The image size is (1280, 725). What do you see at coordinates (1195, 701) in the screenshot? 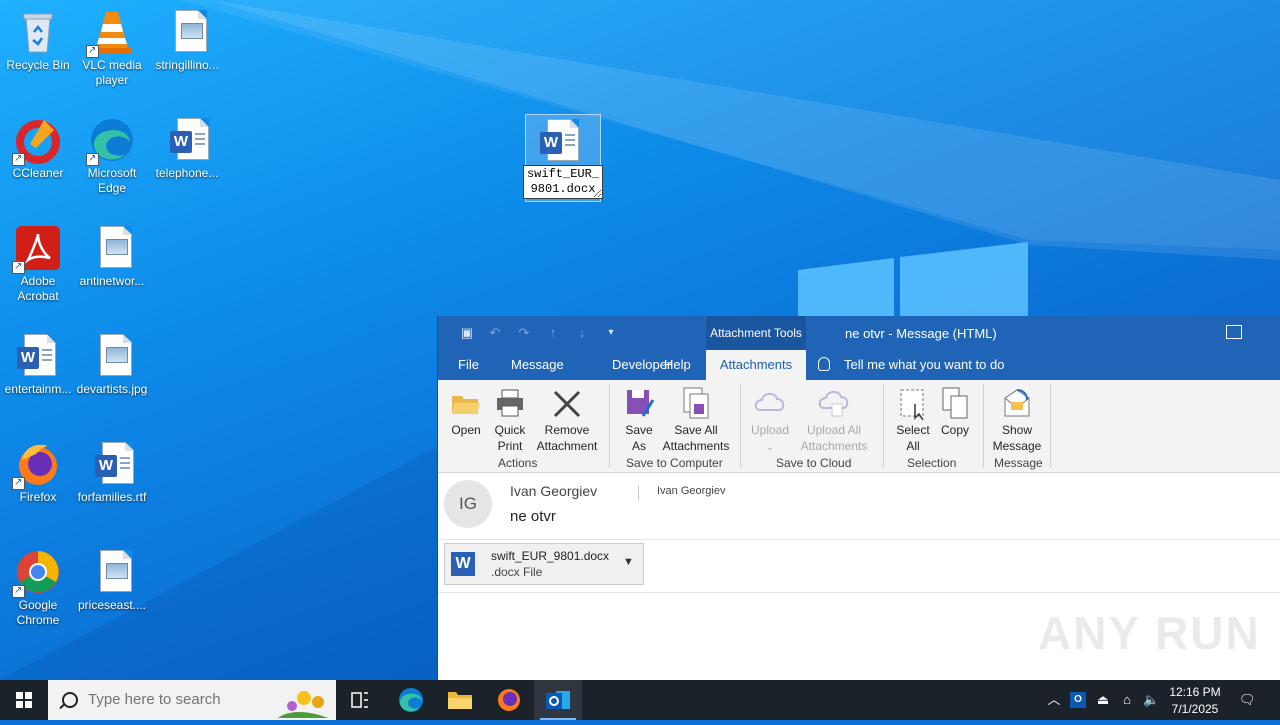
I see `clock: 12:16 PM 7/1/2025` at bounding box center [1195, 701].